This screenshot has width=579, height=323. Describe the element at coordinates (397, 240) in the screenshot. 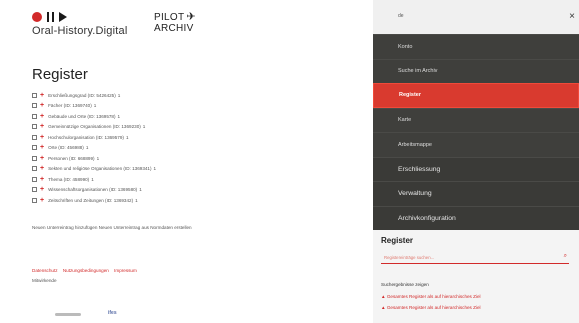

I see `register-panel-title: Register` at that location.